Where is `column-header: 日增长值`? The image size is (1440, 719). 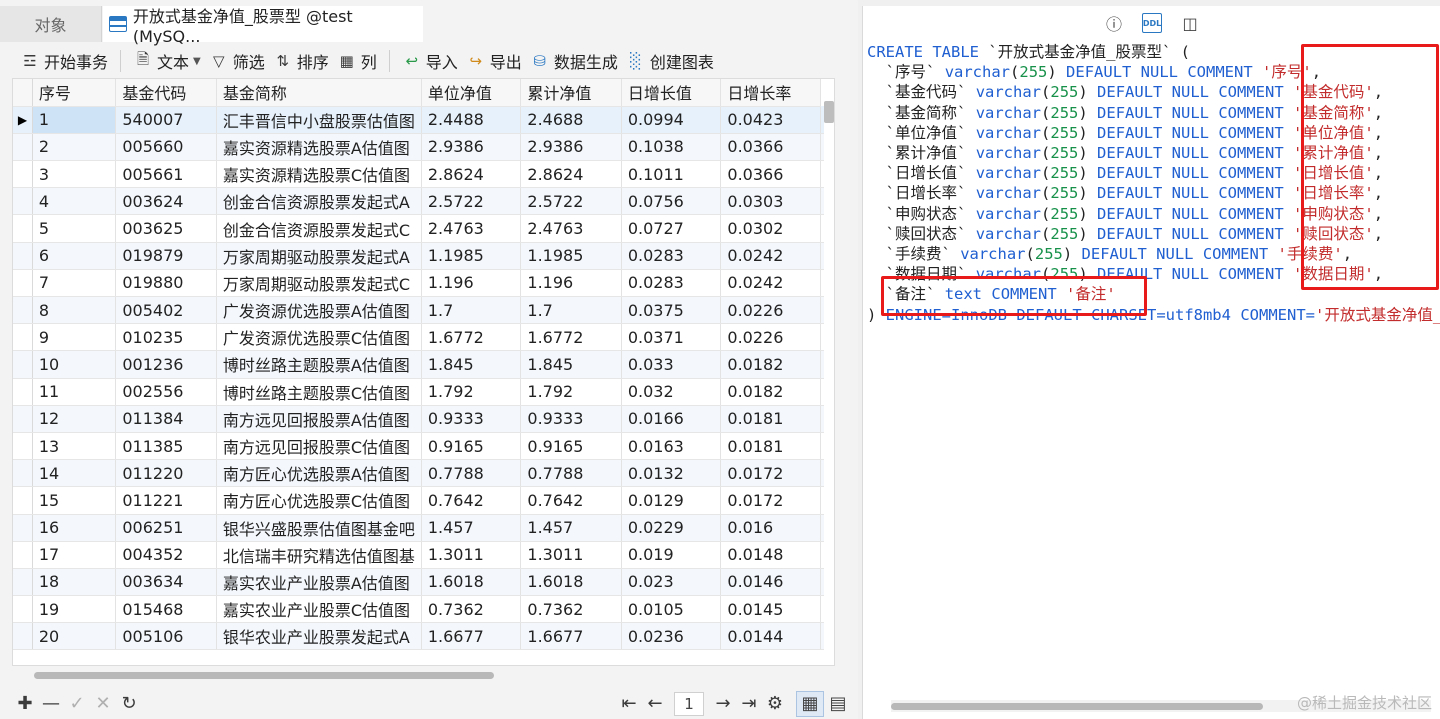
column-header: 日增长值 is located at coordinates (671, 93).